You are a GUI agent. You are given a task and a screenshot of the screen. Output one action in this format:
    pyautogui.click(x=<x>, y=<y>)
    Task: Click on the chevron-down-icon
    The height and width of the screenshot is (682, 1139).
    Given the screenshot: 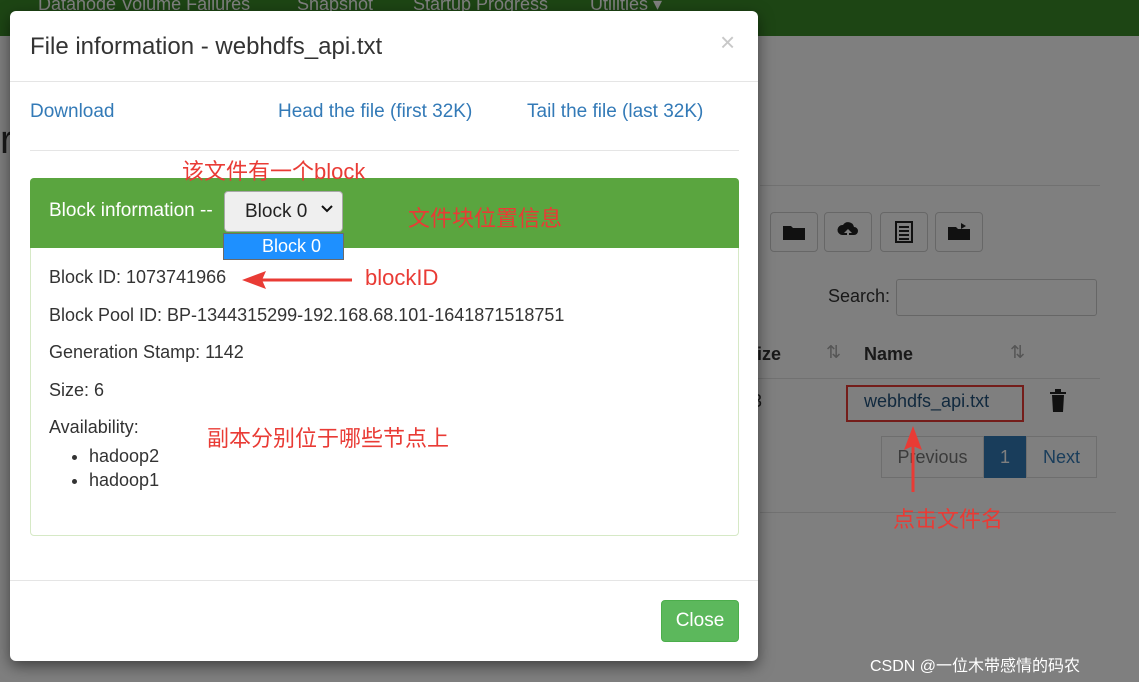 What is the action you would take?
    pyautogui.click(x=327, y=209)
    